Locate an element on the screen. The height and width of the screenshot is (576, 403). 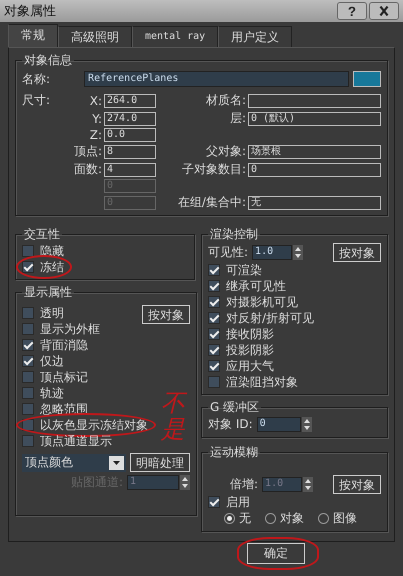
field-label: Y: is located at coordinates (96, 119).